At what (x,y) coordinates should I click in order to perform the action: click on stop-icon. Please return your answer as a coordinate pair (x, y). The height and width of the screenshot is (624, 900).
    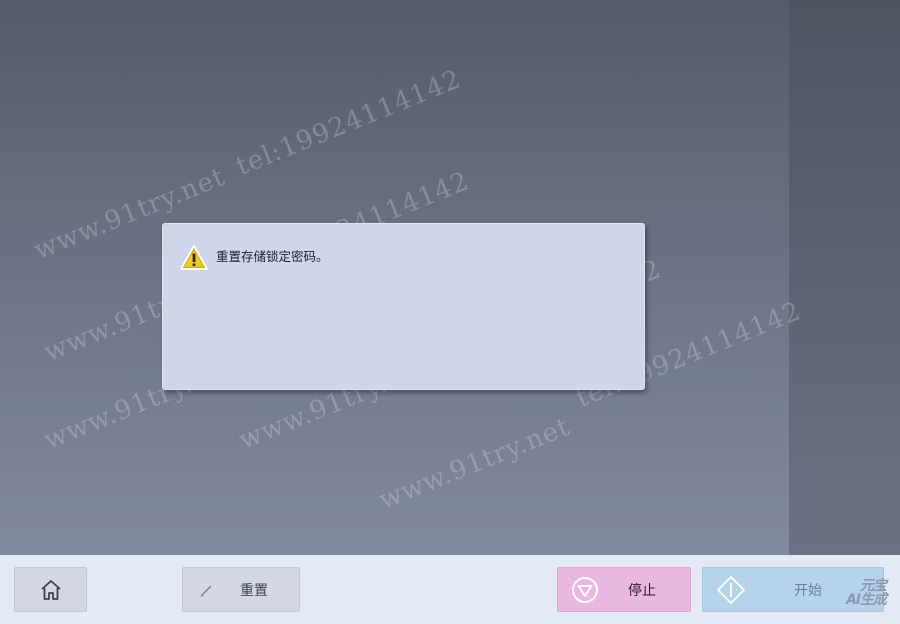
    Looking at the image, I should click on (585, 590).